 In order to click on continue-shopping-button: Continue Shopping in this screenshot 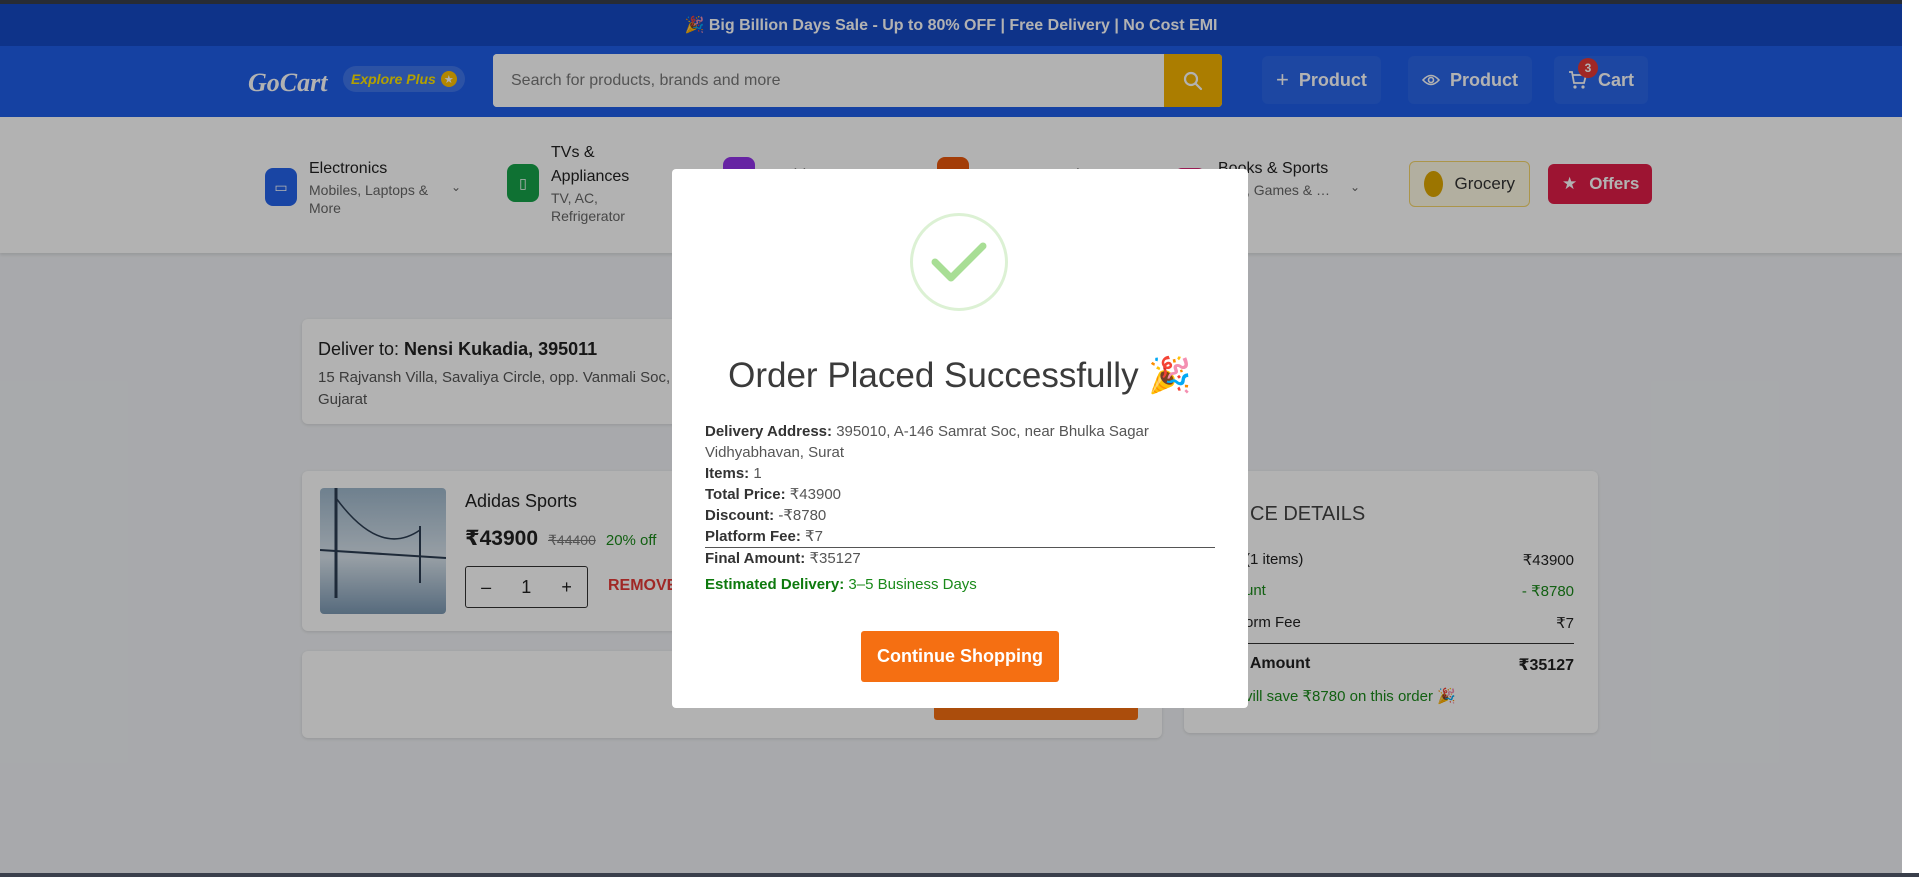, I will do `click(960, 656)`.